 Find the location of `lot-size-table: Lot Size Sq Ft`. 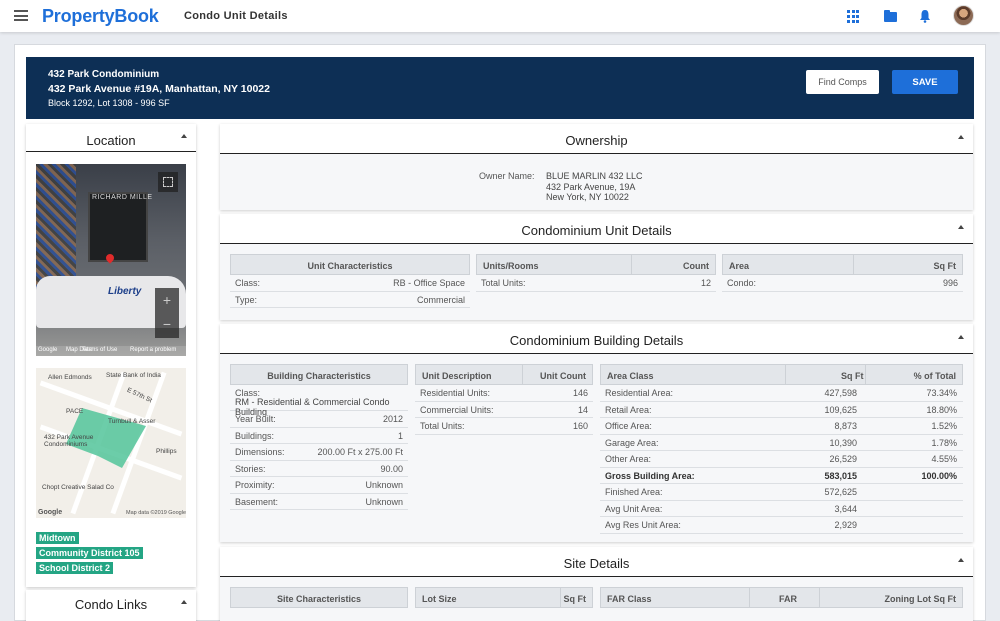

lot-size-table: Lot Size Sq Ft is located at coordinates (504, 597).